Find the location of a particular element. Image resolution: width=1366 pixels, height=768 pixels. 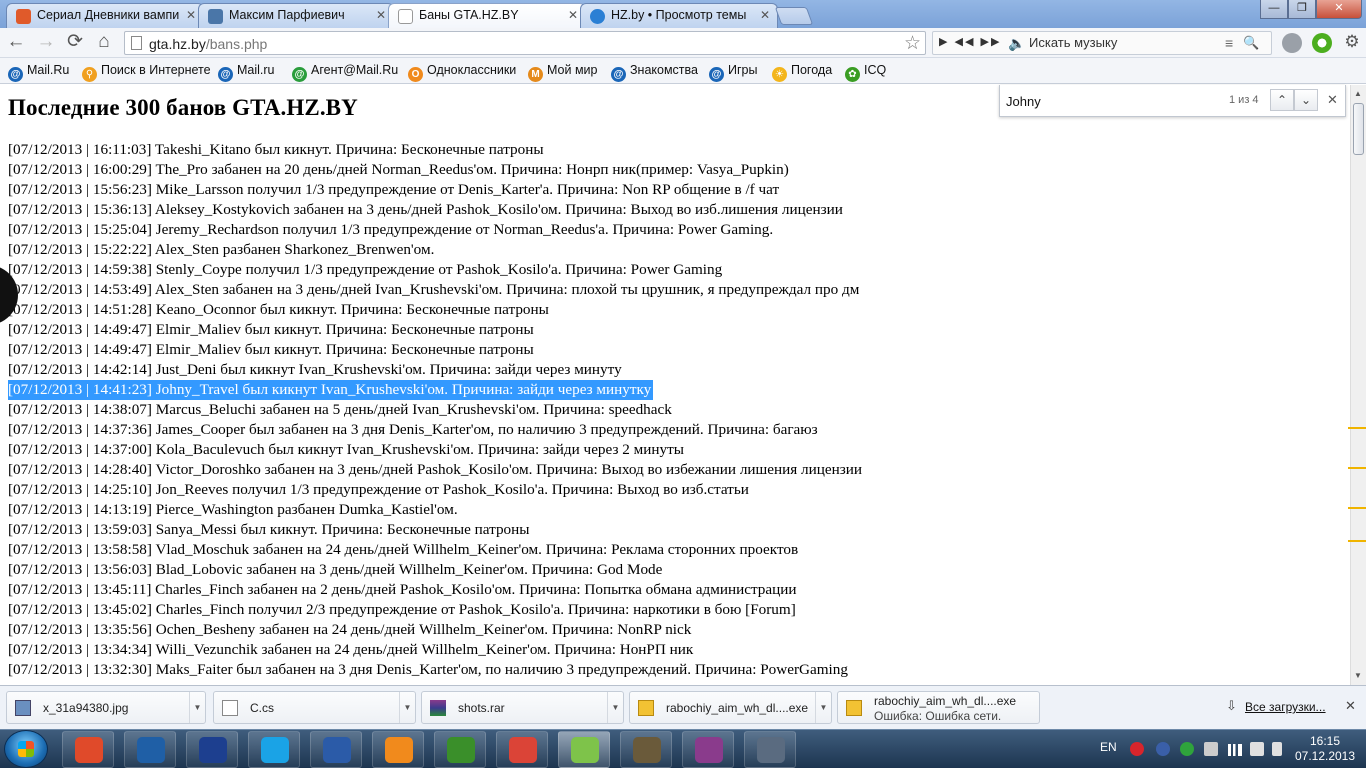

bookmark-znakomstva: @ Знакомства is located at coordinates (654, 72).